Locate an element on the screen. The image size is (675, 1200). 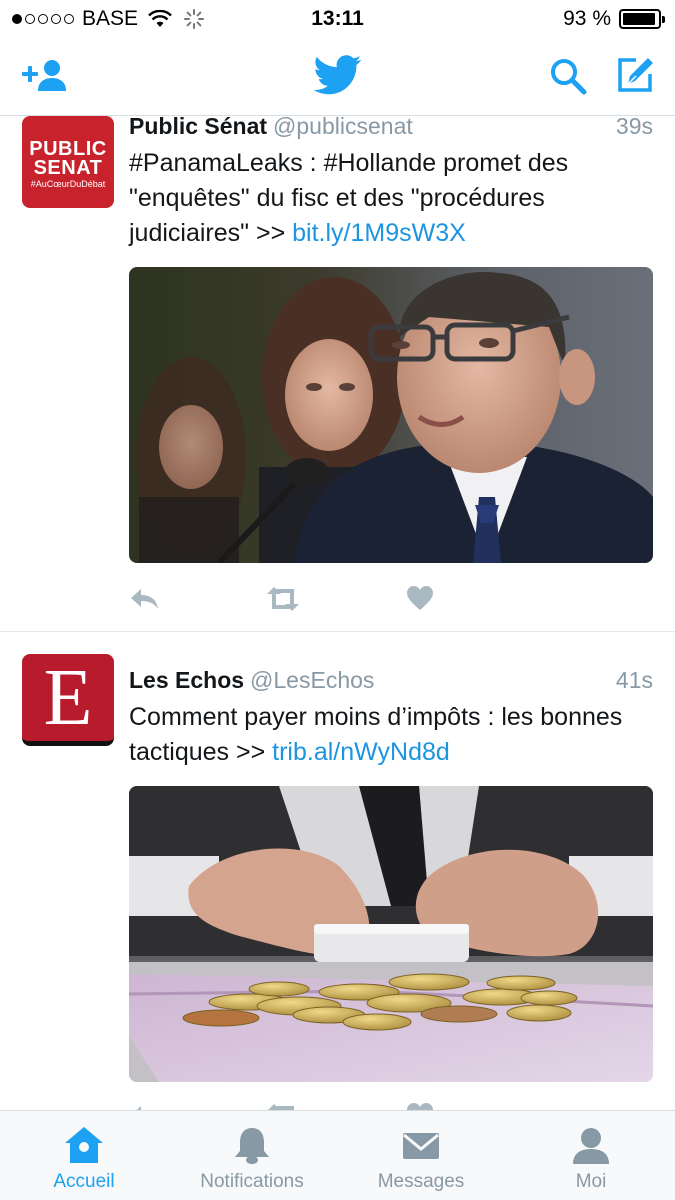
tab-notifications: Notifications is located at coordinates (252, 1155).